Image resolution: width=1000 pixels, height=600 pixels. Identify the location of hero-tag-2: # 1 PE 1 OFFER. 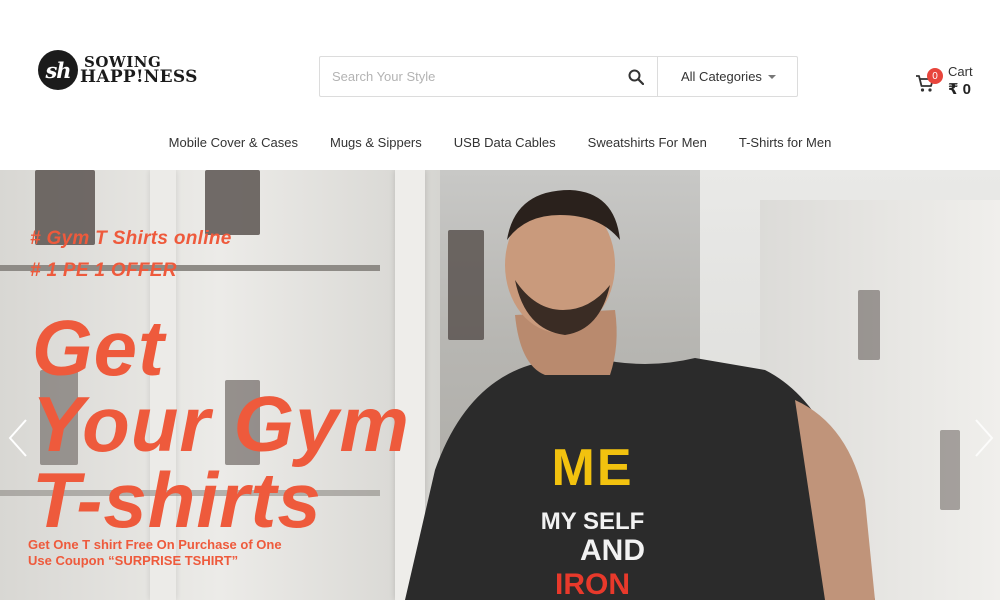
(103, 270).